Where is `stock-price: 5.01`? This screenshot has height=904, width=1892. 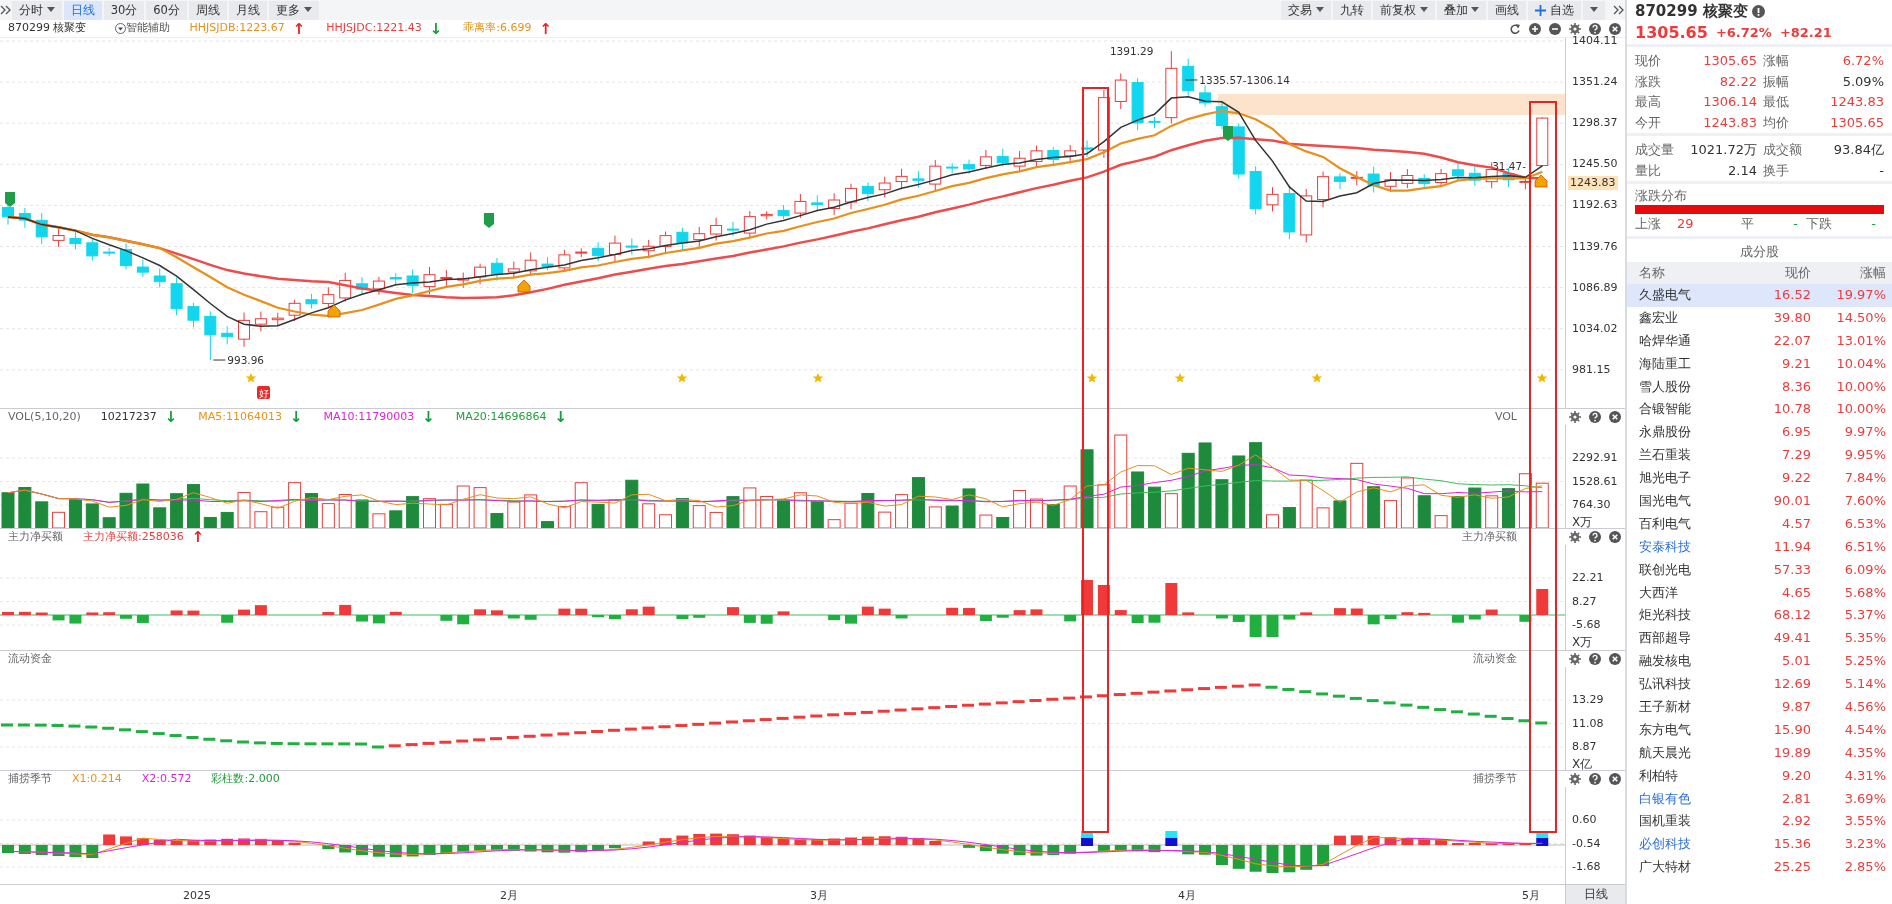 stock-price: 5.01 is located at coordinates (1796, 661).